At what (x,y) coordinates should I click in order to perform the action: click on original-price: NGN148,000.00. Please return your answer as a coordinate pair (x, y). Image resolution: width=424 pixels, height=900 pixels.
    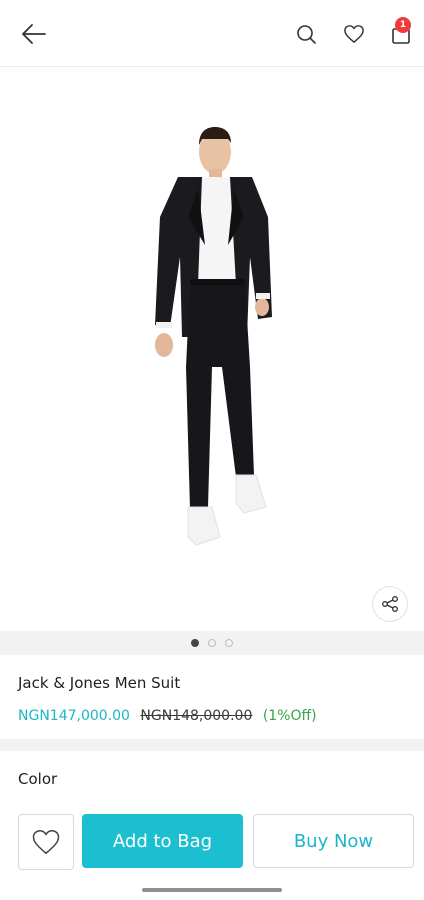
    Looking at the image, I should click on (196, 716).